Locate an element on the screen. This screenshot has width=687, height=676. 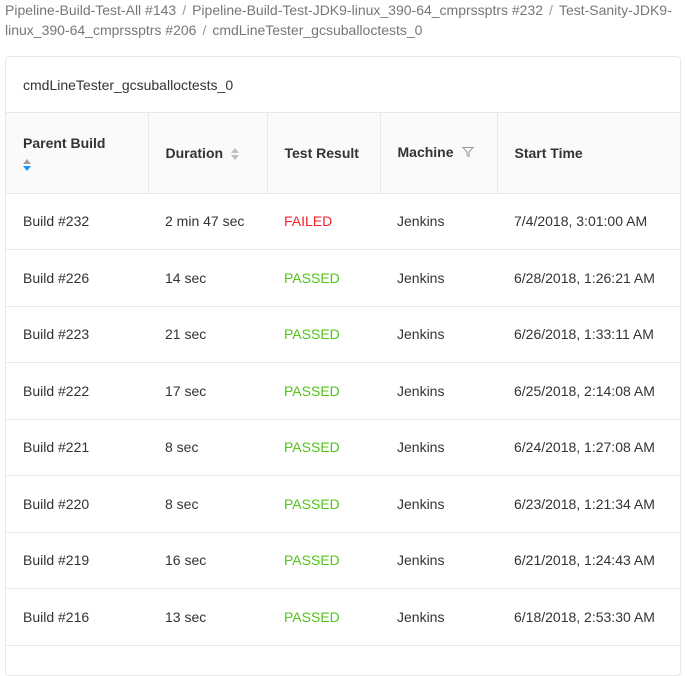
cell-test-result-status: FAILED is located at coordinates (323, 221).